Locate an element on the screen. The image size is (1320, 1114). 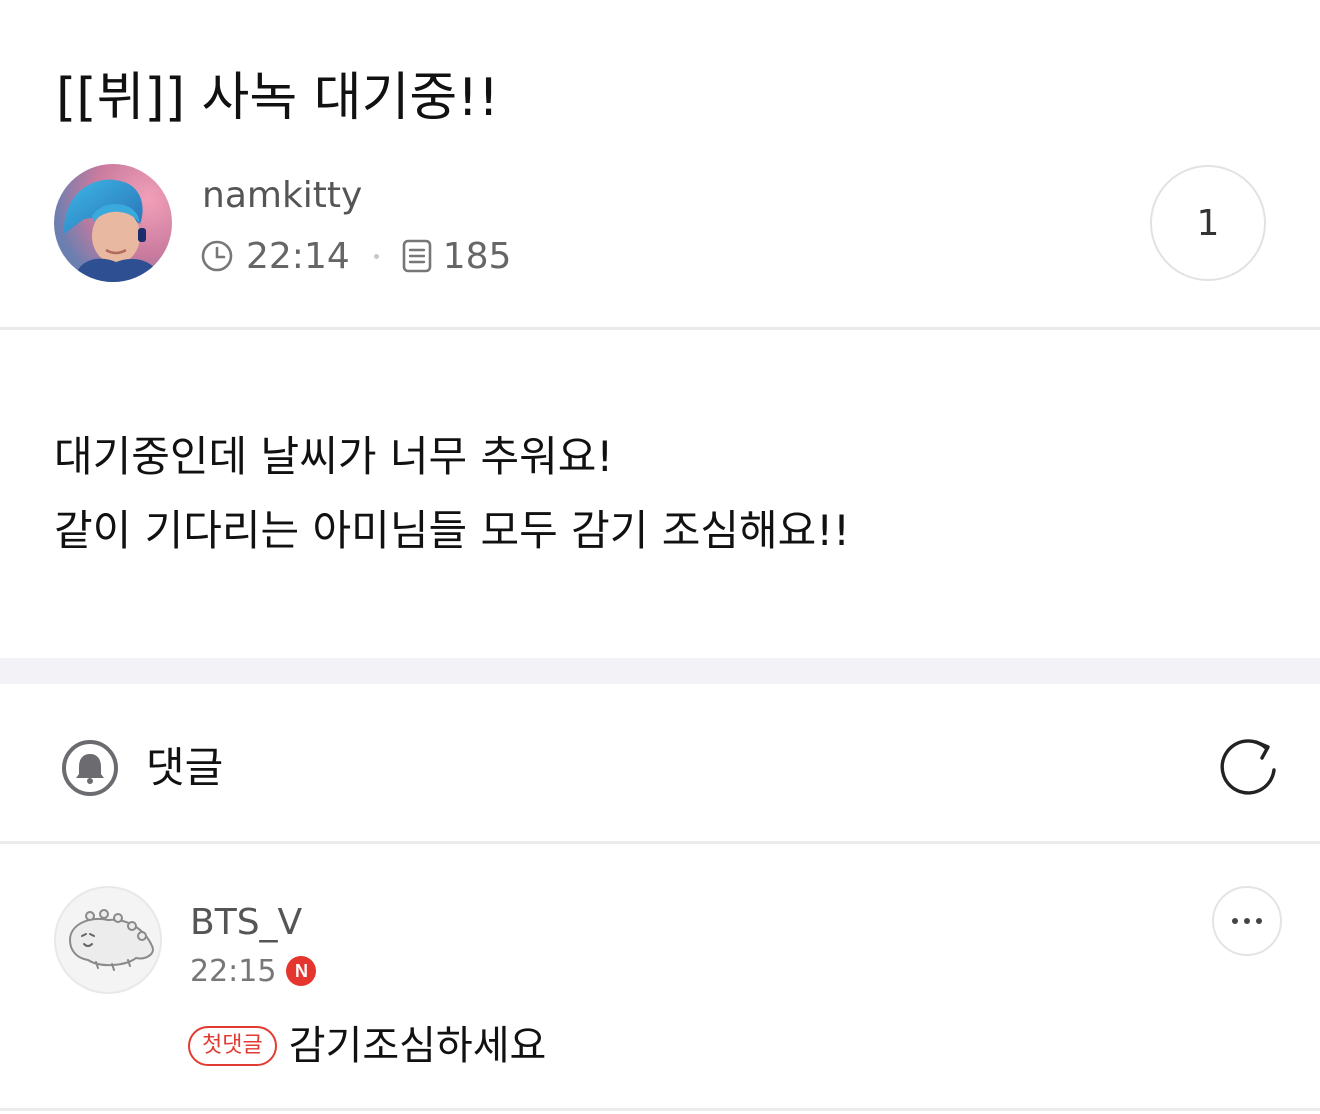
new-badge: N is located at coordinates (301, 971).